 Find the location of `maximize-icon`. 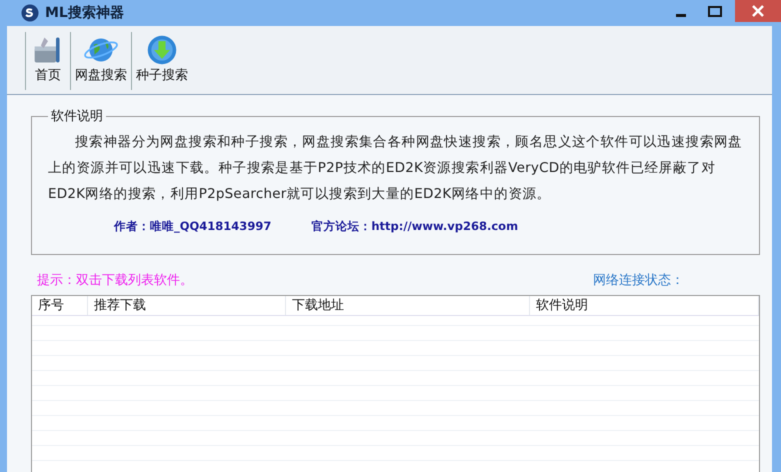

maximize-icon is located at coordinates (715, 11).